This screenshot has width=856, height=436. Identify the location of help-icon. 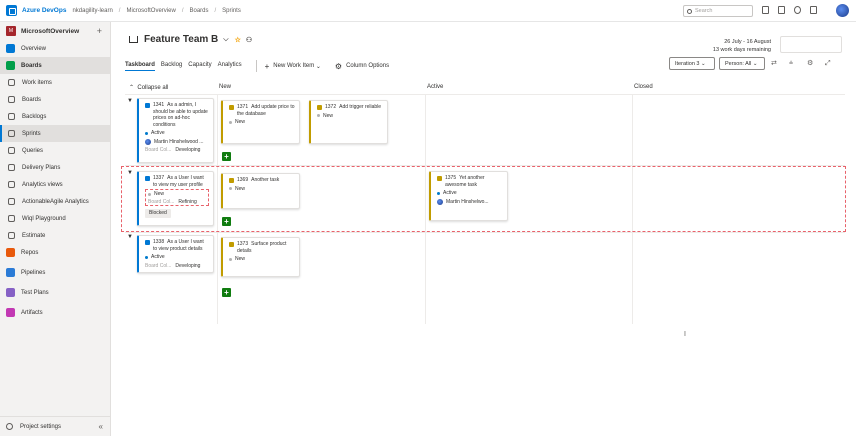
(797, 10).